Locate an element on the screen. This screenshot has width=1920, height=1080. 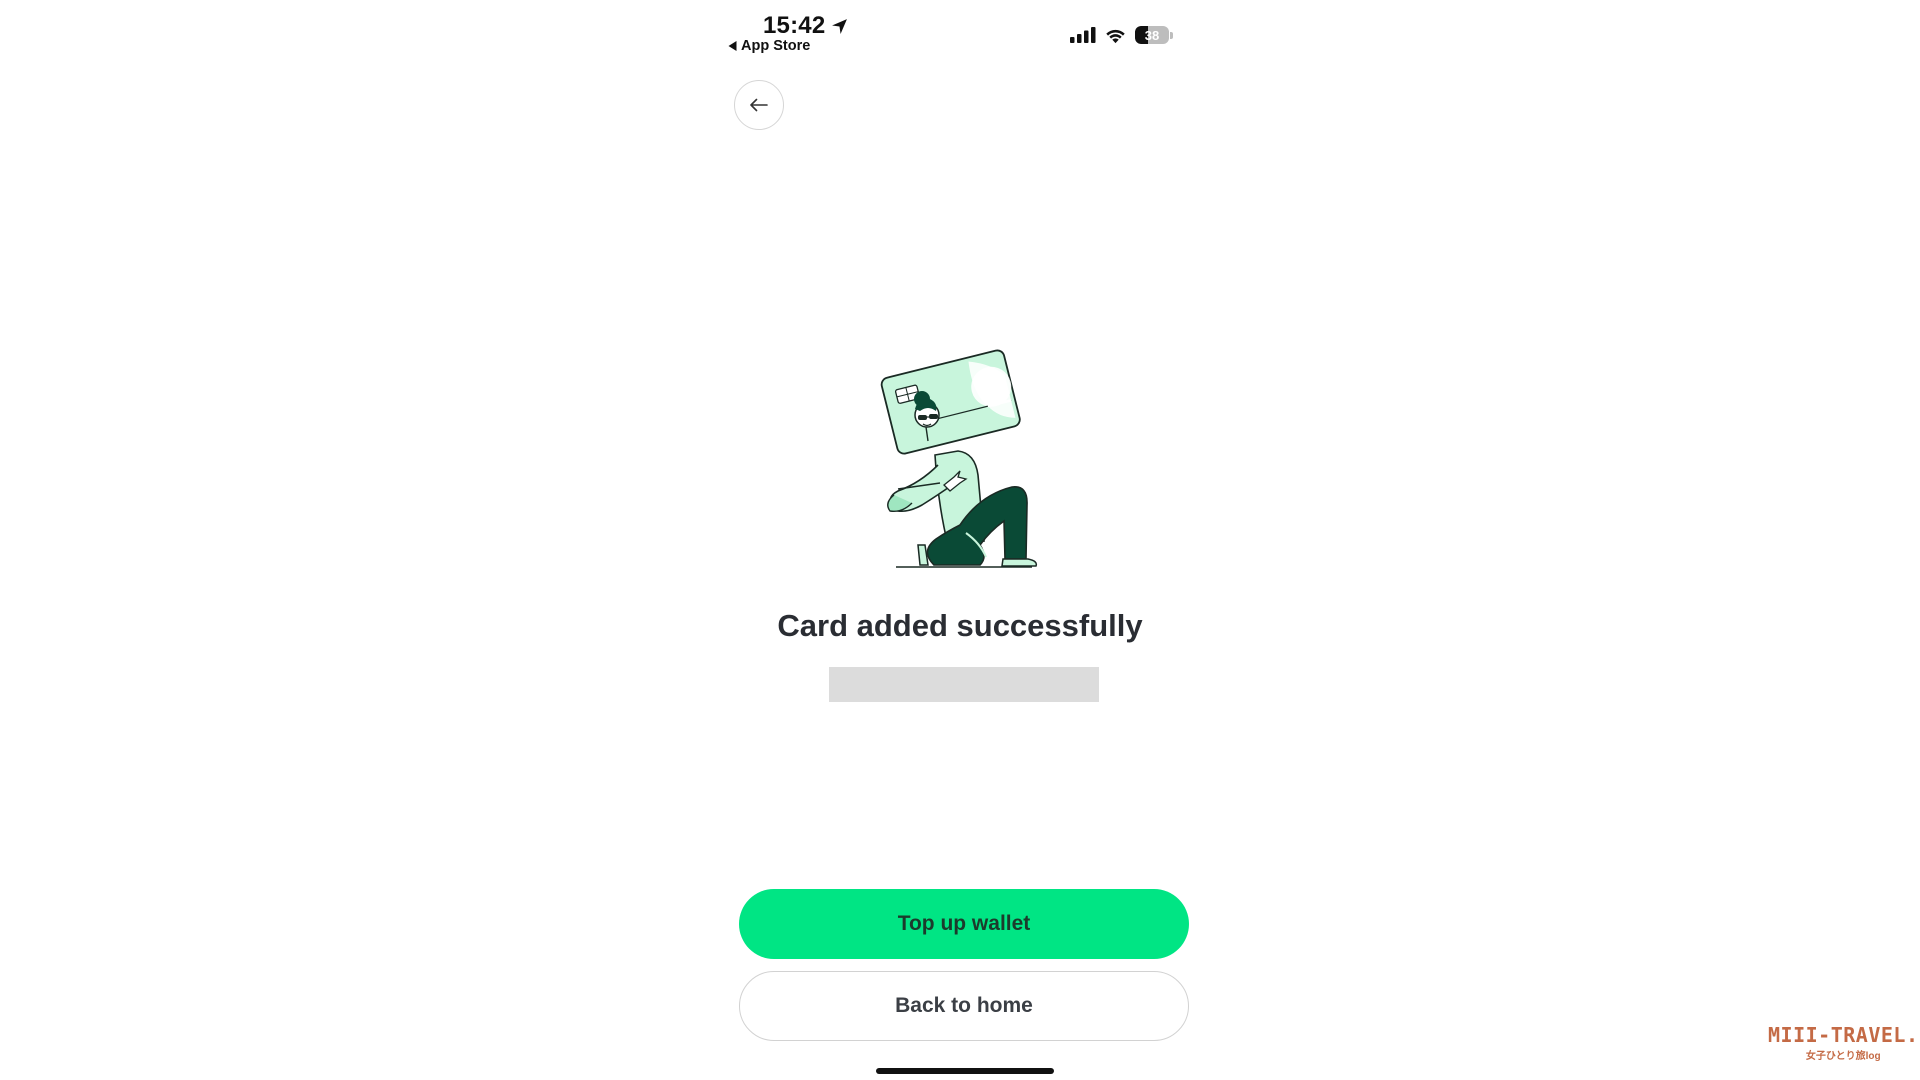
redacted-card-details is located at coordinates (964, 684).